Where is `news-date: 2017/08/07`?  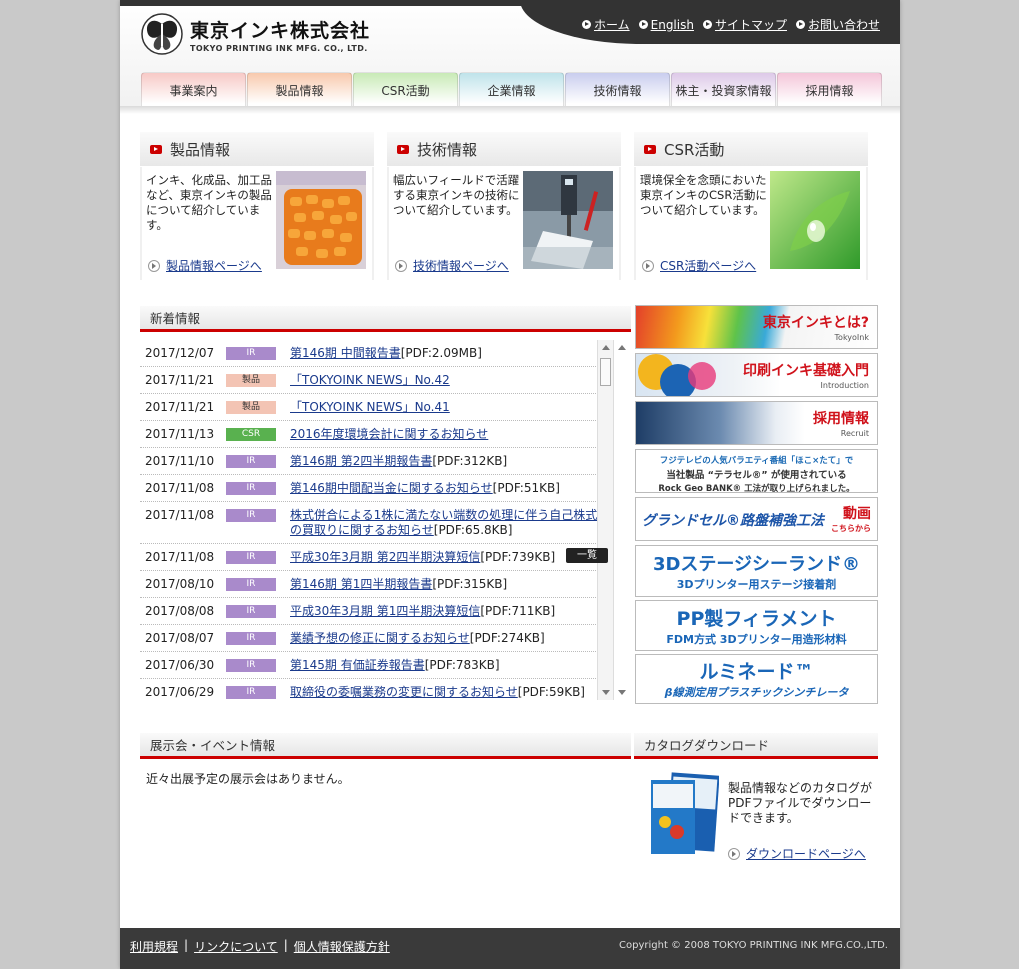
news-date: 2017/08/07 is located at coordinates (180, 638).